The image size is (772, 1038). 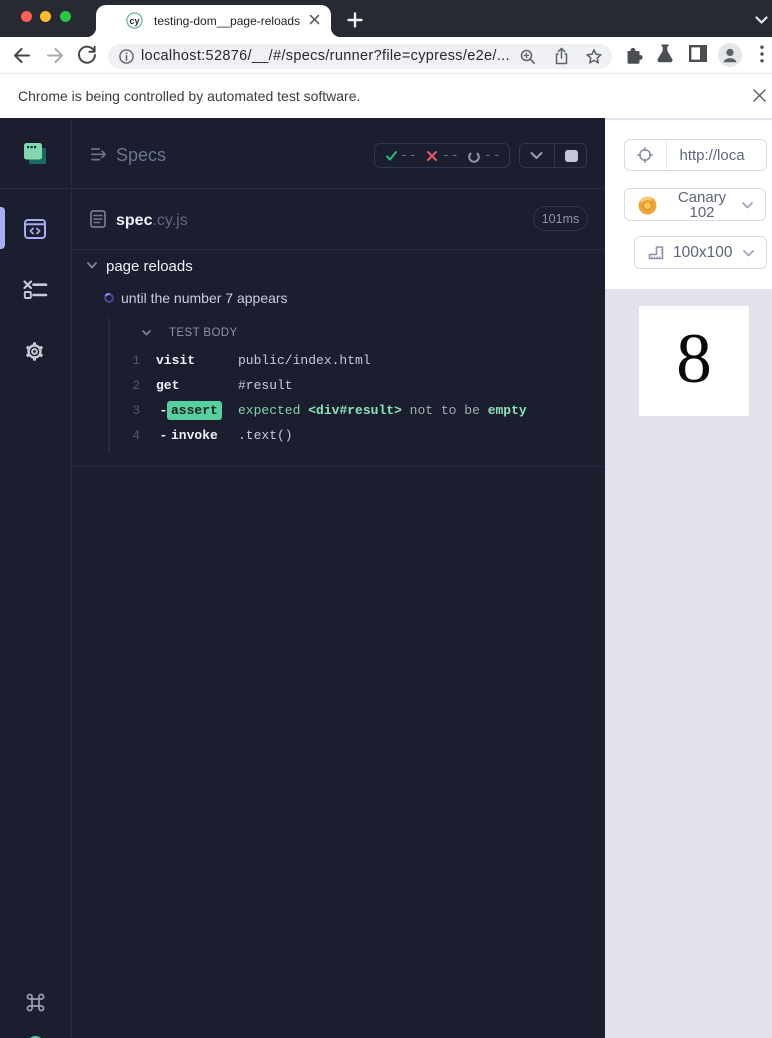 What do you see at coordinates (134, 21) in the screenshot?
I see `svg-text: cy` at bounding box center [134, 21].